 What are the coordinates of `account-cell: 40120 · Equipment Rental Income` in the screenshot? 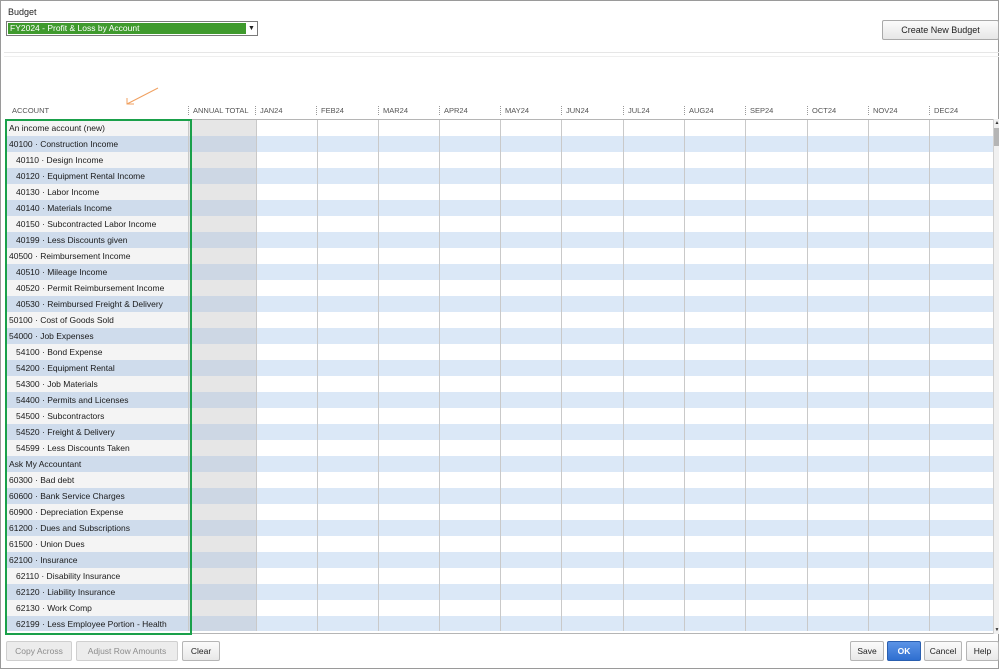 It's located at (96, 176).